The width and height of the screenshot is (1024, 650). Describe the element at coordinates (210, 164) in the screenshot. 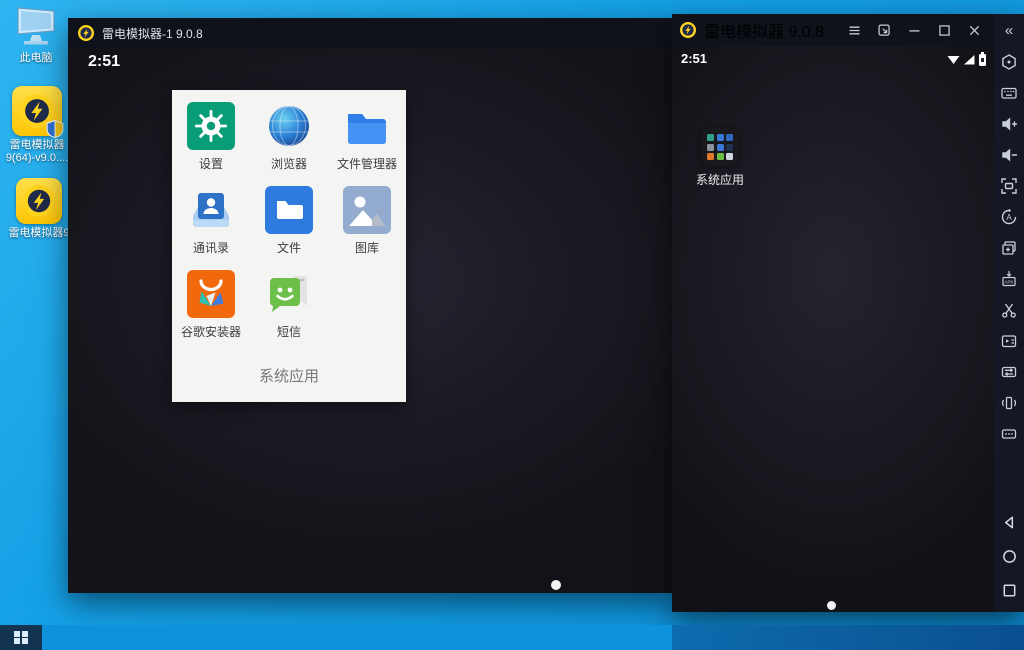

I see `app-label: 设置` at that location.